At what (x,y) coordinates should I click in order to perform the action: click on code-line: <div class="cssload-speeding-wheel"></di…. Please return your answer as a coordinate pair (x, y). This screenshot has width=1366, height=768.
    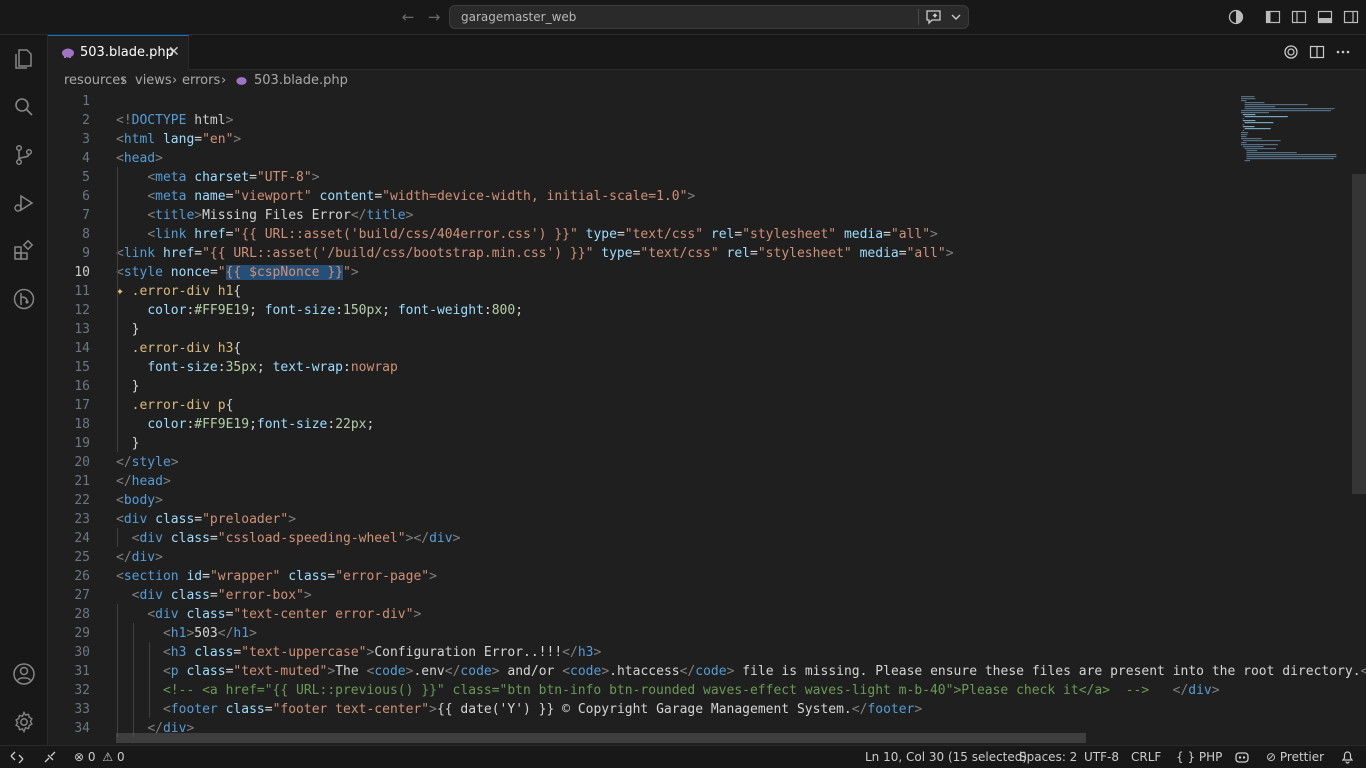
    Looking at the image, I should click on (288, 538).